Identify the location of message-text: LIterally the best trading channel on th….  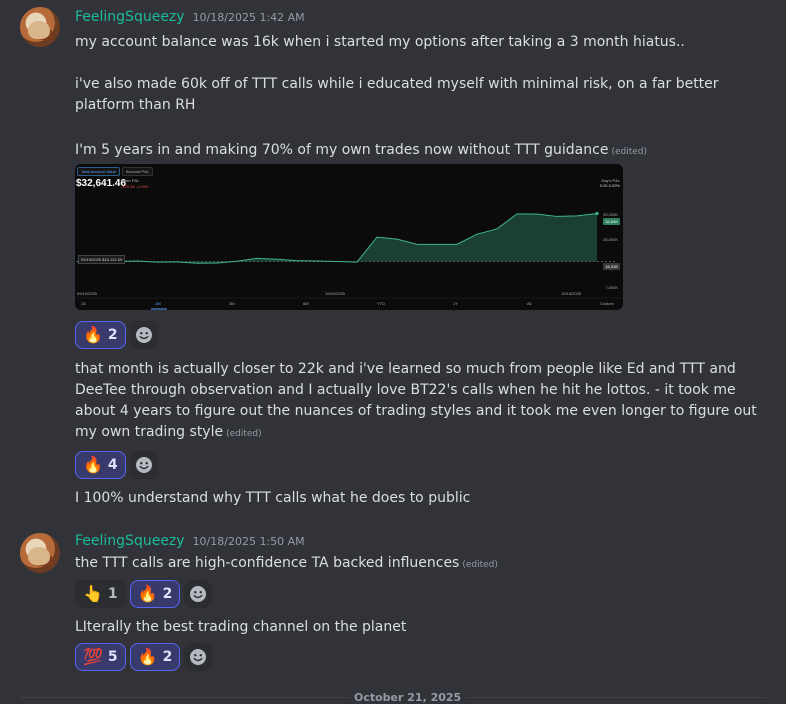
(241, 627).